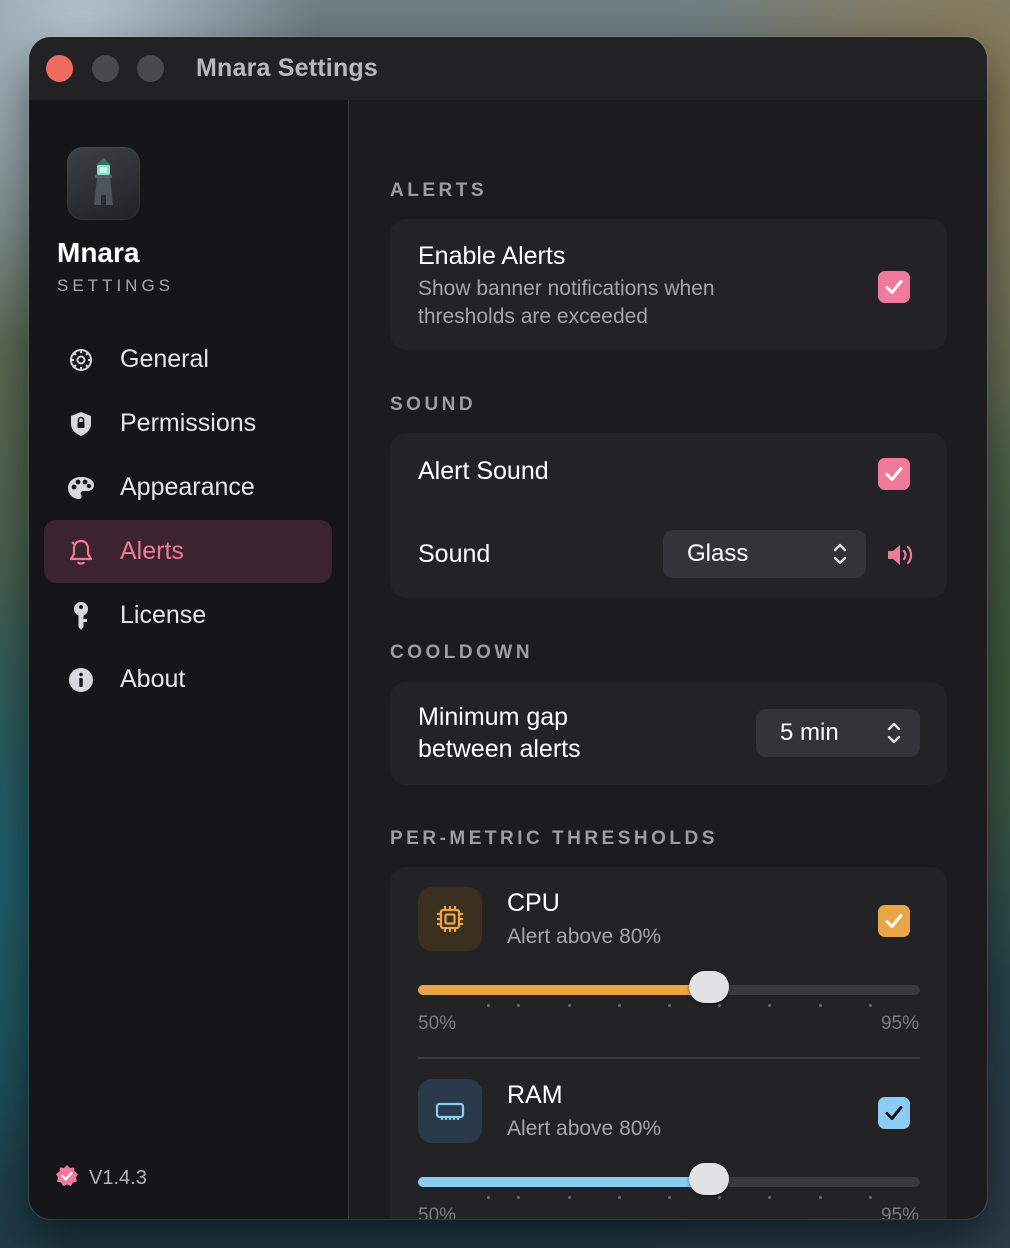 This screenshot has height=1248, width=1010. What do you see at coordinates (899, 1212) in the screenshot?
I see `ram-max-label: 95%` at bounding box center [899, 1212].